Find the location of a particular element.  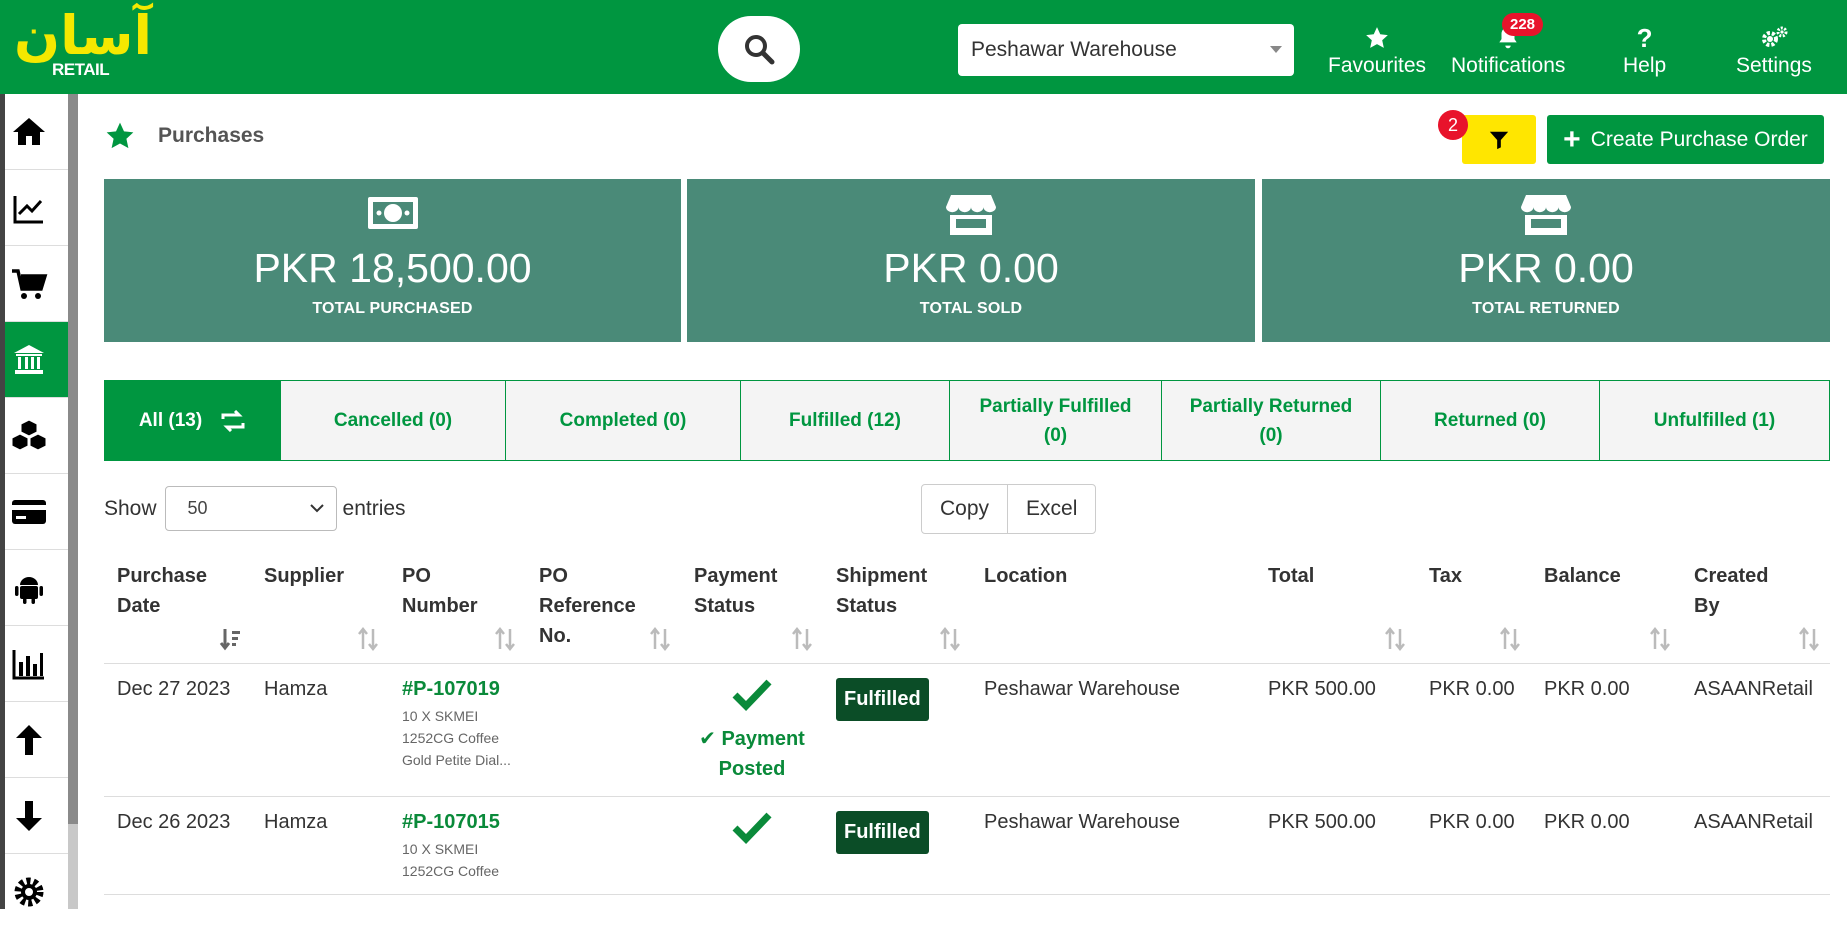

sidebar-item-download is located at coordinates (36, 816).